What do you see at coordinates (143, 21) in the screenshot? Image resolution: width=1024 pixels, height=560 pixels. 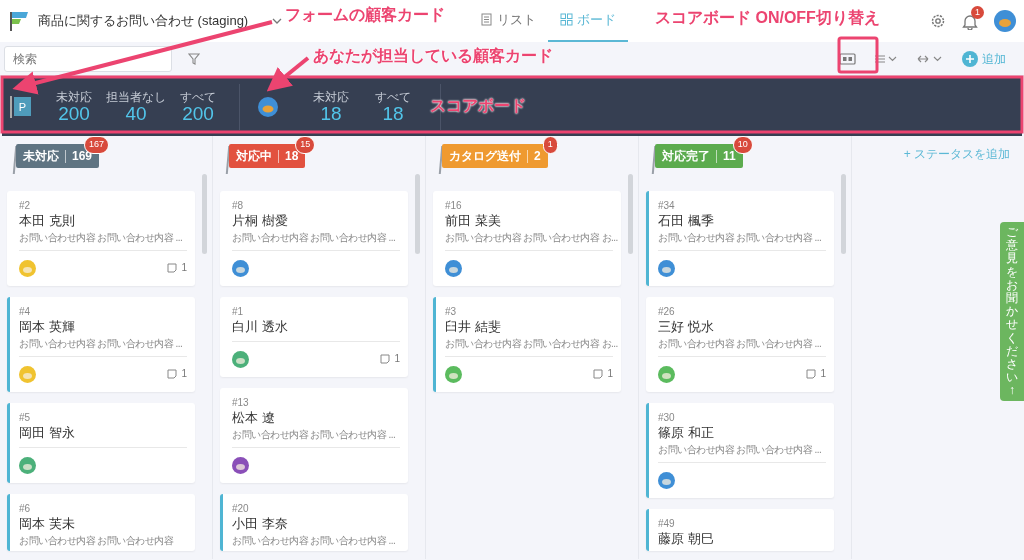 I see `form-title: 商品に関するお問い合わせ (staging)` at bounding box center [143, 21].